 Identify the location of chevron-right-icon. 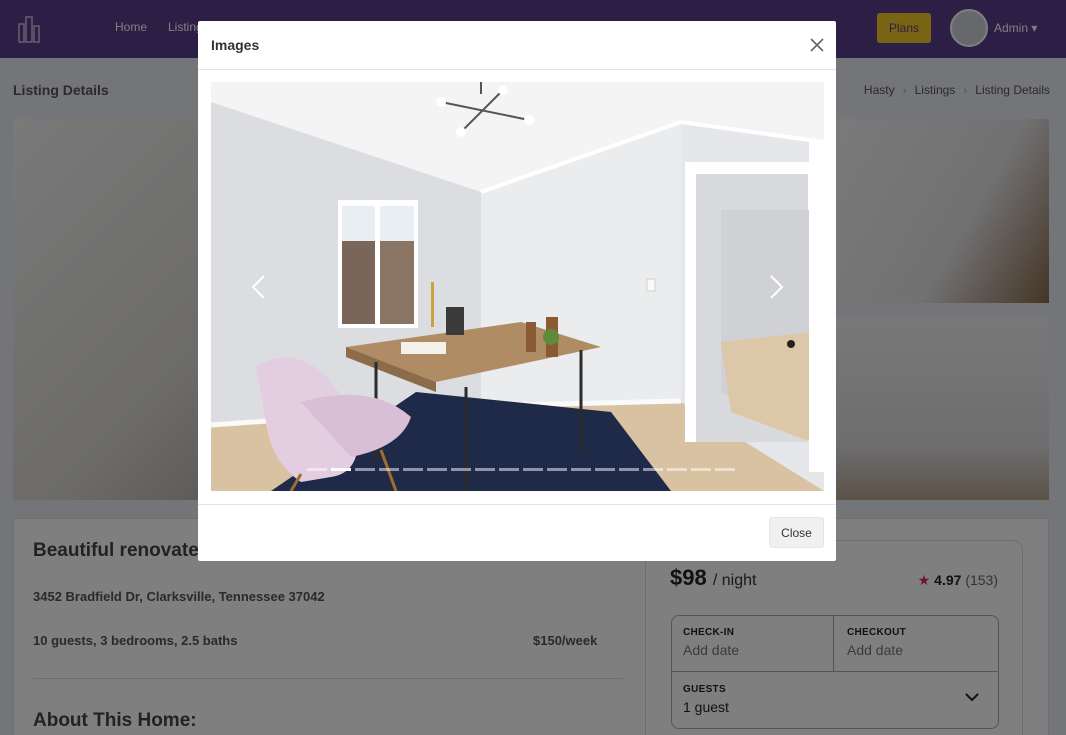
(776, 287).